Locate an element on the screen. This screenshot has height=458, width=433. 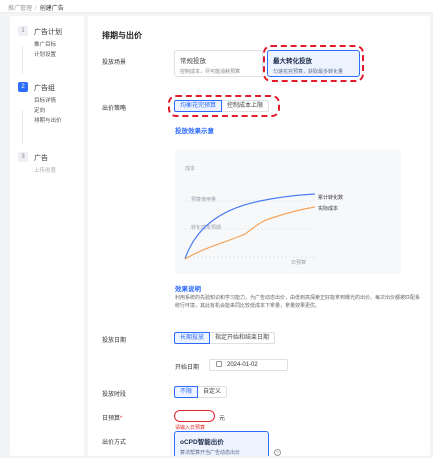
time-option-custom: 自定义 is located at coordinates (212, 392).